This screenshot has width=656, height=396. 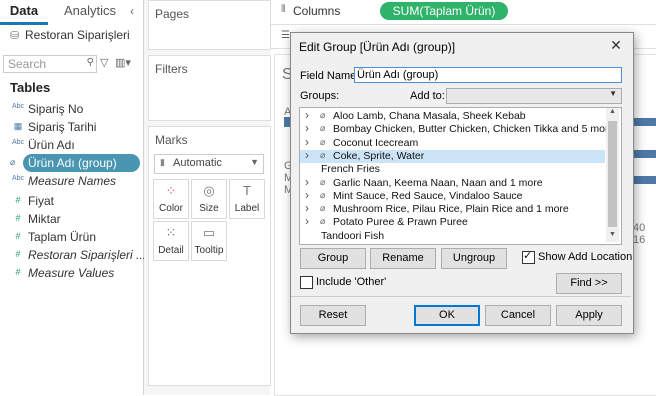 What do you see at coordinates (518, 315) in the screenshot?
I see `cancel-button: Cancel` at bounding box center [518, 315].